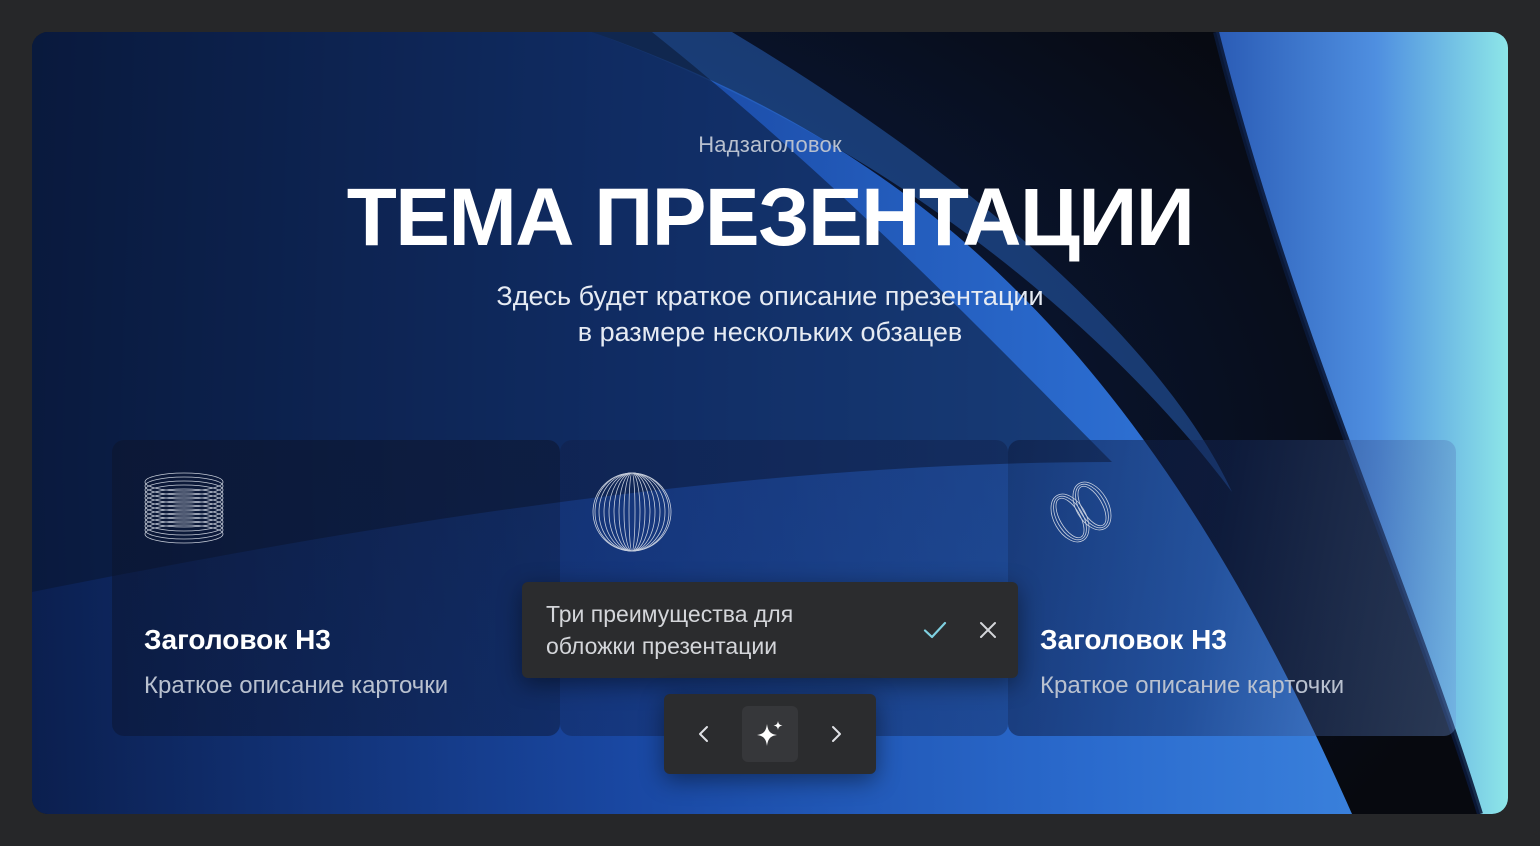 Image resolution: width=1540 pixels, height=846 pixels. Describe the element at coordinates (662, 646) in the screenshot. I see `prompt-line: обложки презентации` at that location.